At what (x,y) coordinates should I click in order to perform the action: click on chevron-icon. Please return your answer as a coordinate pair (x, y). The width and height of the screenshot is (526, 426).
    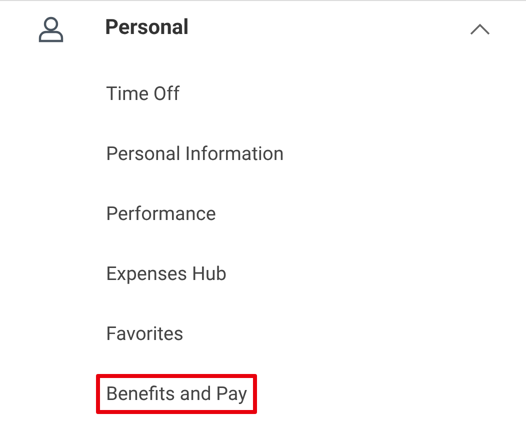
    Looking at the image, I should click on (480, 28).